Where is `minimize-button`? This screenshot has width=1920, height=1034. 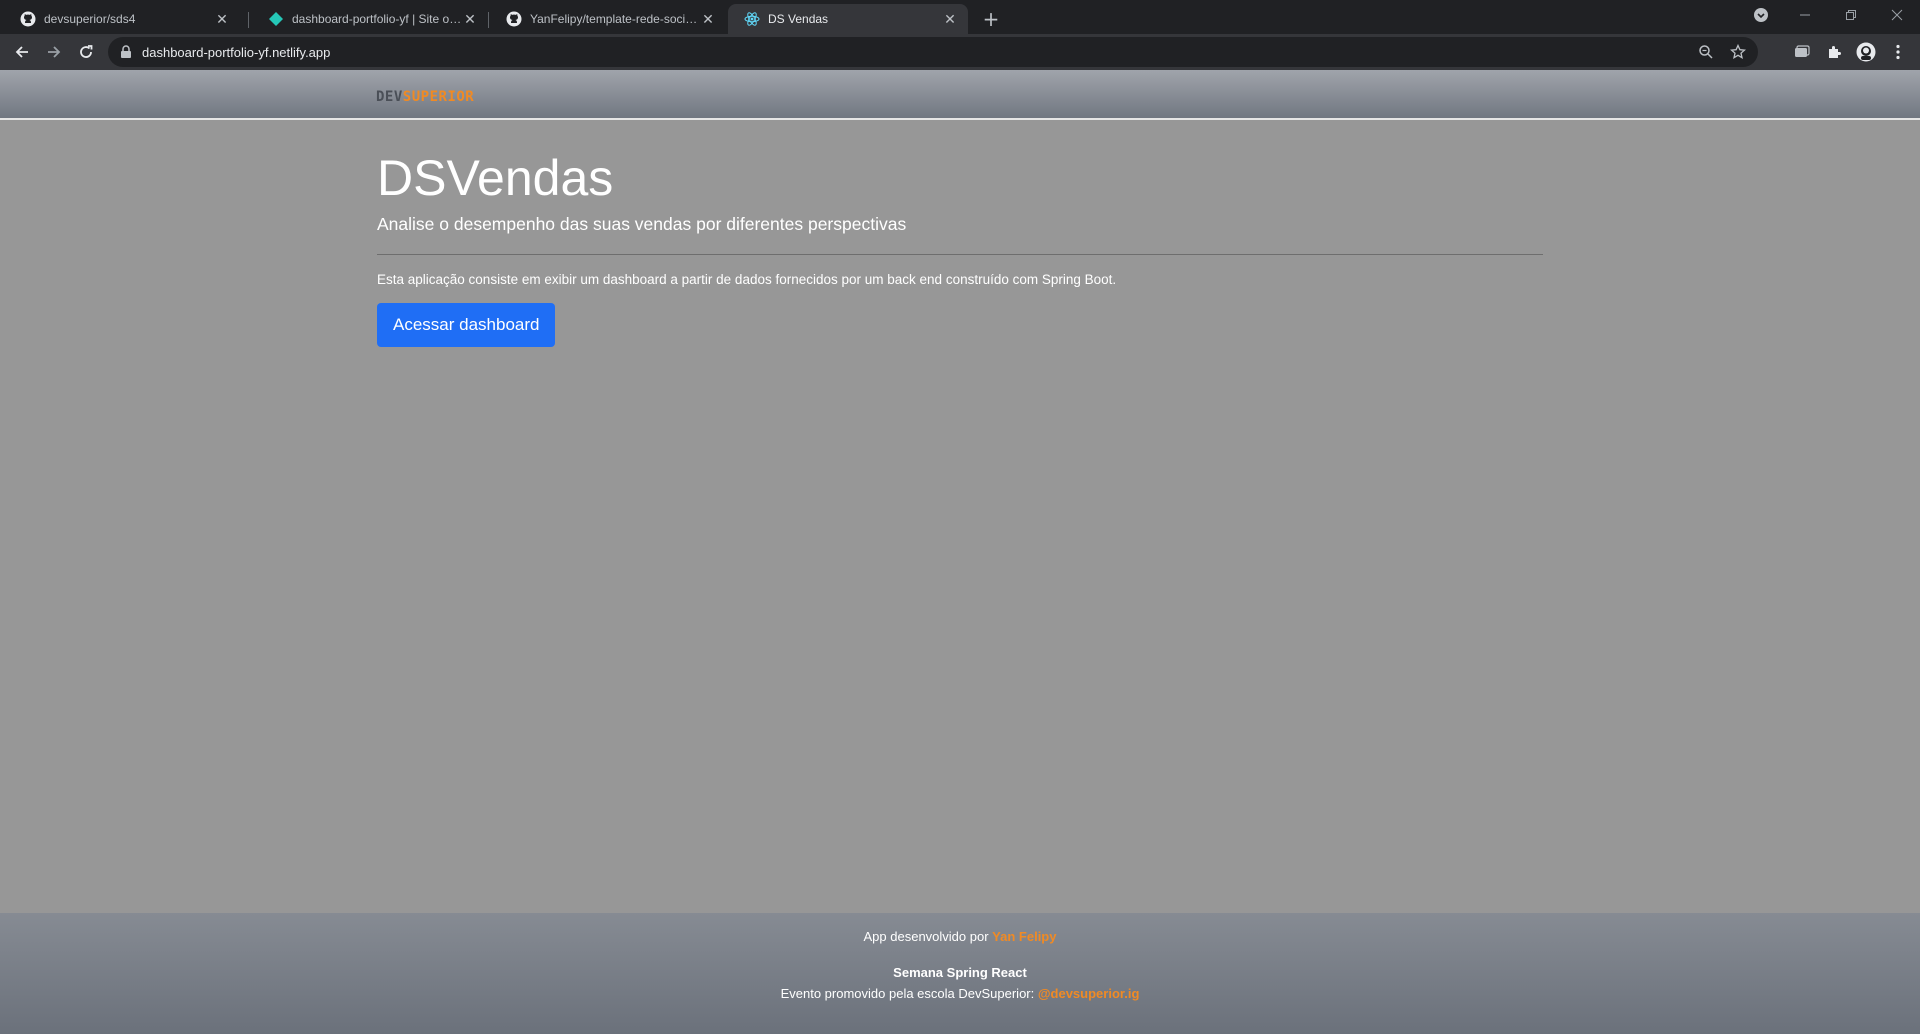
minimize-button is located at coordinates (1805, 15).